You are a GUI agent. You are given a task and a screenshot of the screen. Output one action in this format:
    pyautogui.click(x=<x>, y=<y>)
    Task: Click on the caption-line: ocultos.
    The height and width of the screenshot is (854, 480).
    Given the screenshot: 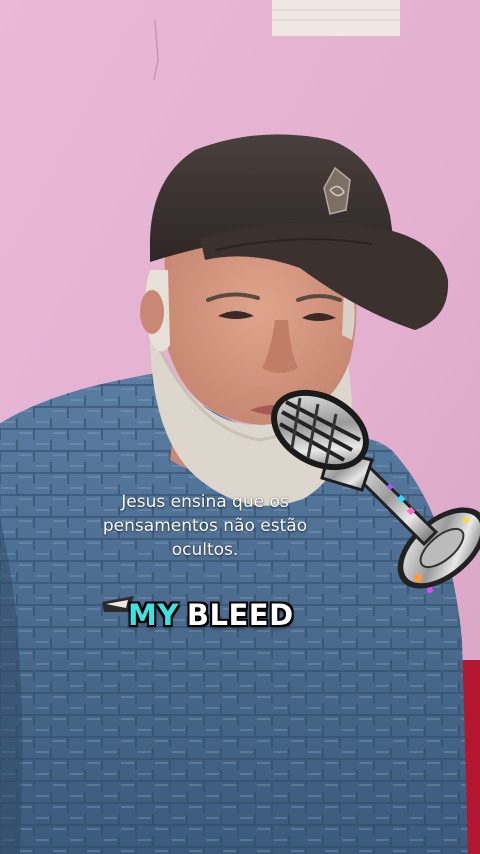 What is the action you would take?
    pyautogui.click(x=205, y=550)
    